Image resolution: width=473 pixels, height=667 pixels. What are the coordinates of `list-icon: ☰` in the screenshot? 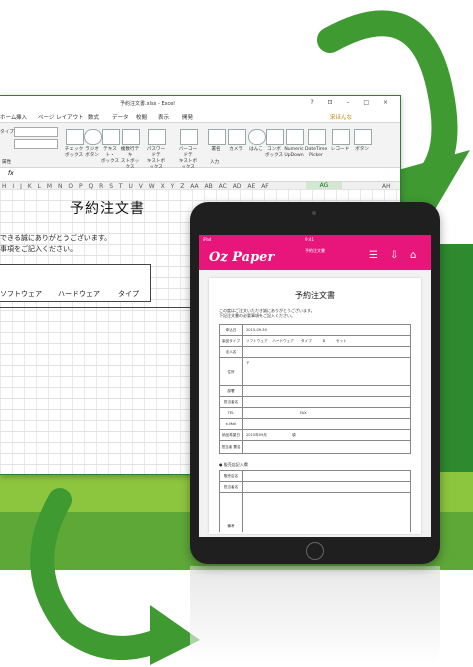 It's located at (373, 255).